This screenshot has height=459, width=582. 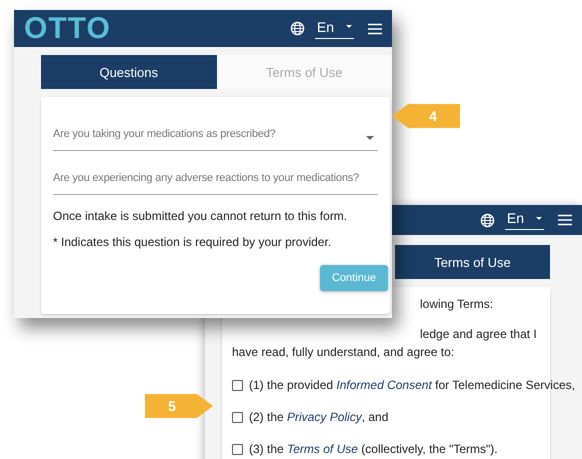 I want to click on tab: Terms of Use, so click(x=472, y=262).